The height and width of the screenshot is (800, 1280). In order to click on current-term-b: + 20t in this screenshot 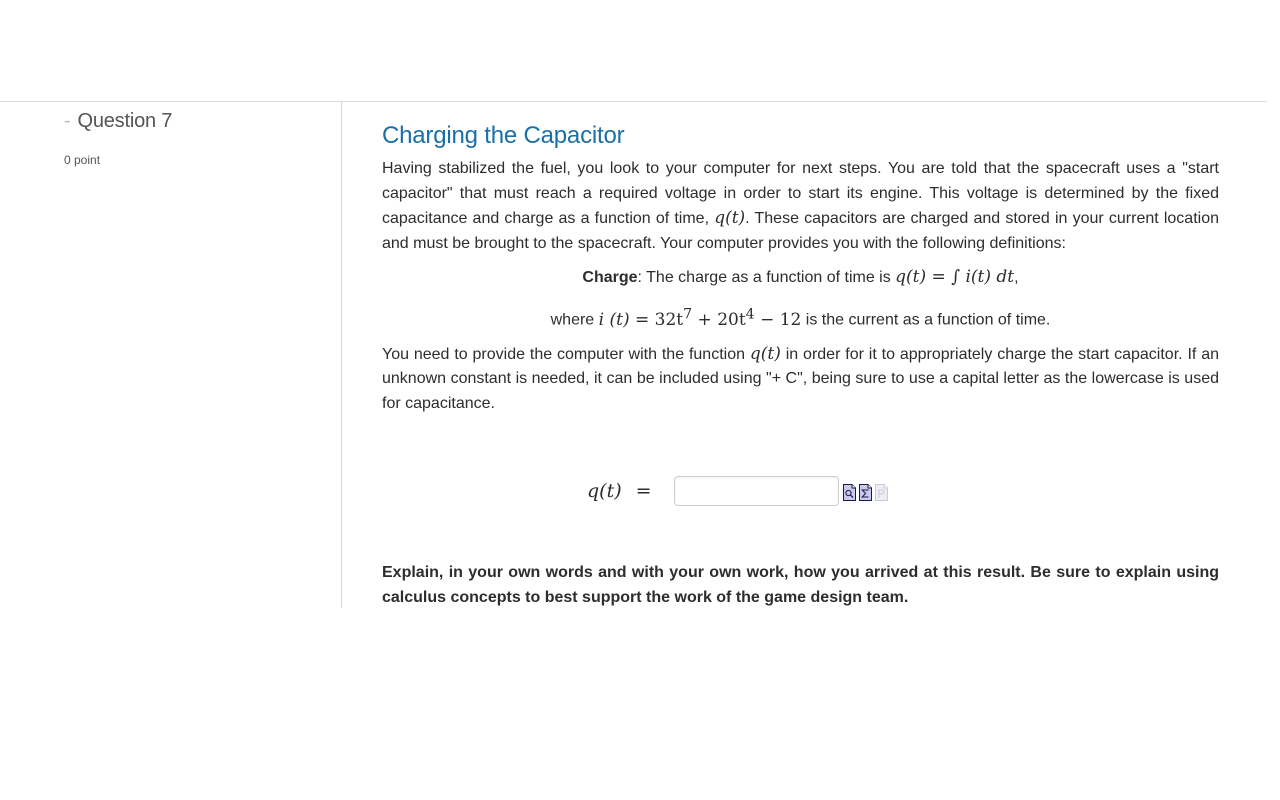, I will do `click(719, 319)`.